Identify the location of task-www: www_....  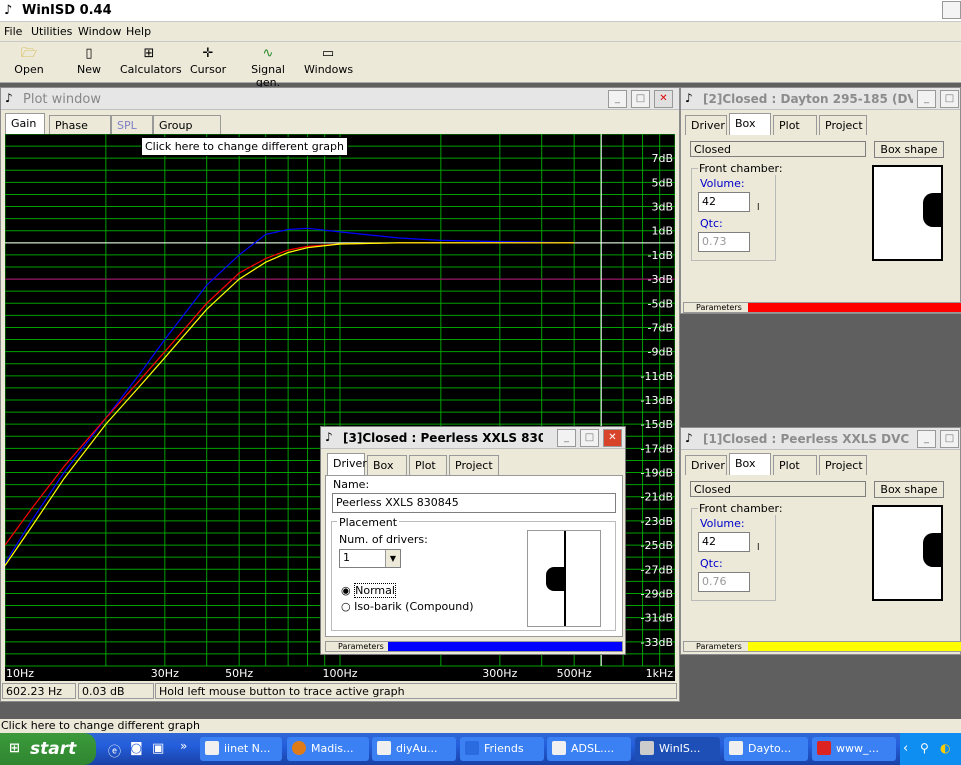
(854, 749).